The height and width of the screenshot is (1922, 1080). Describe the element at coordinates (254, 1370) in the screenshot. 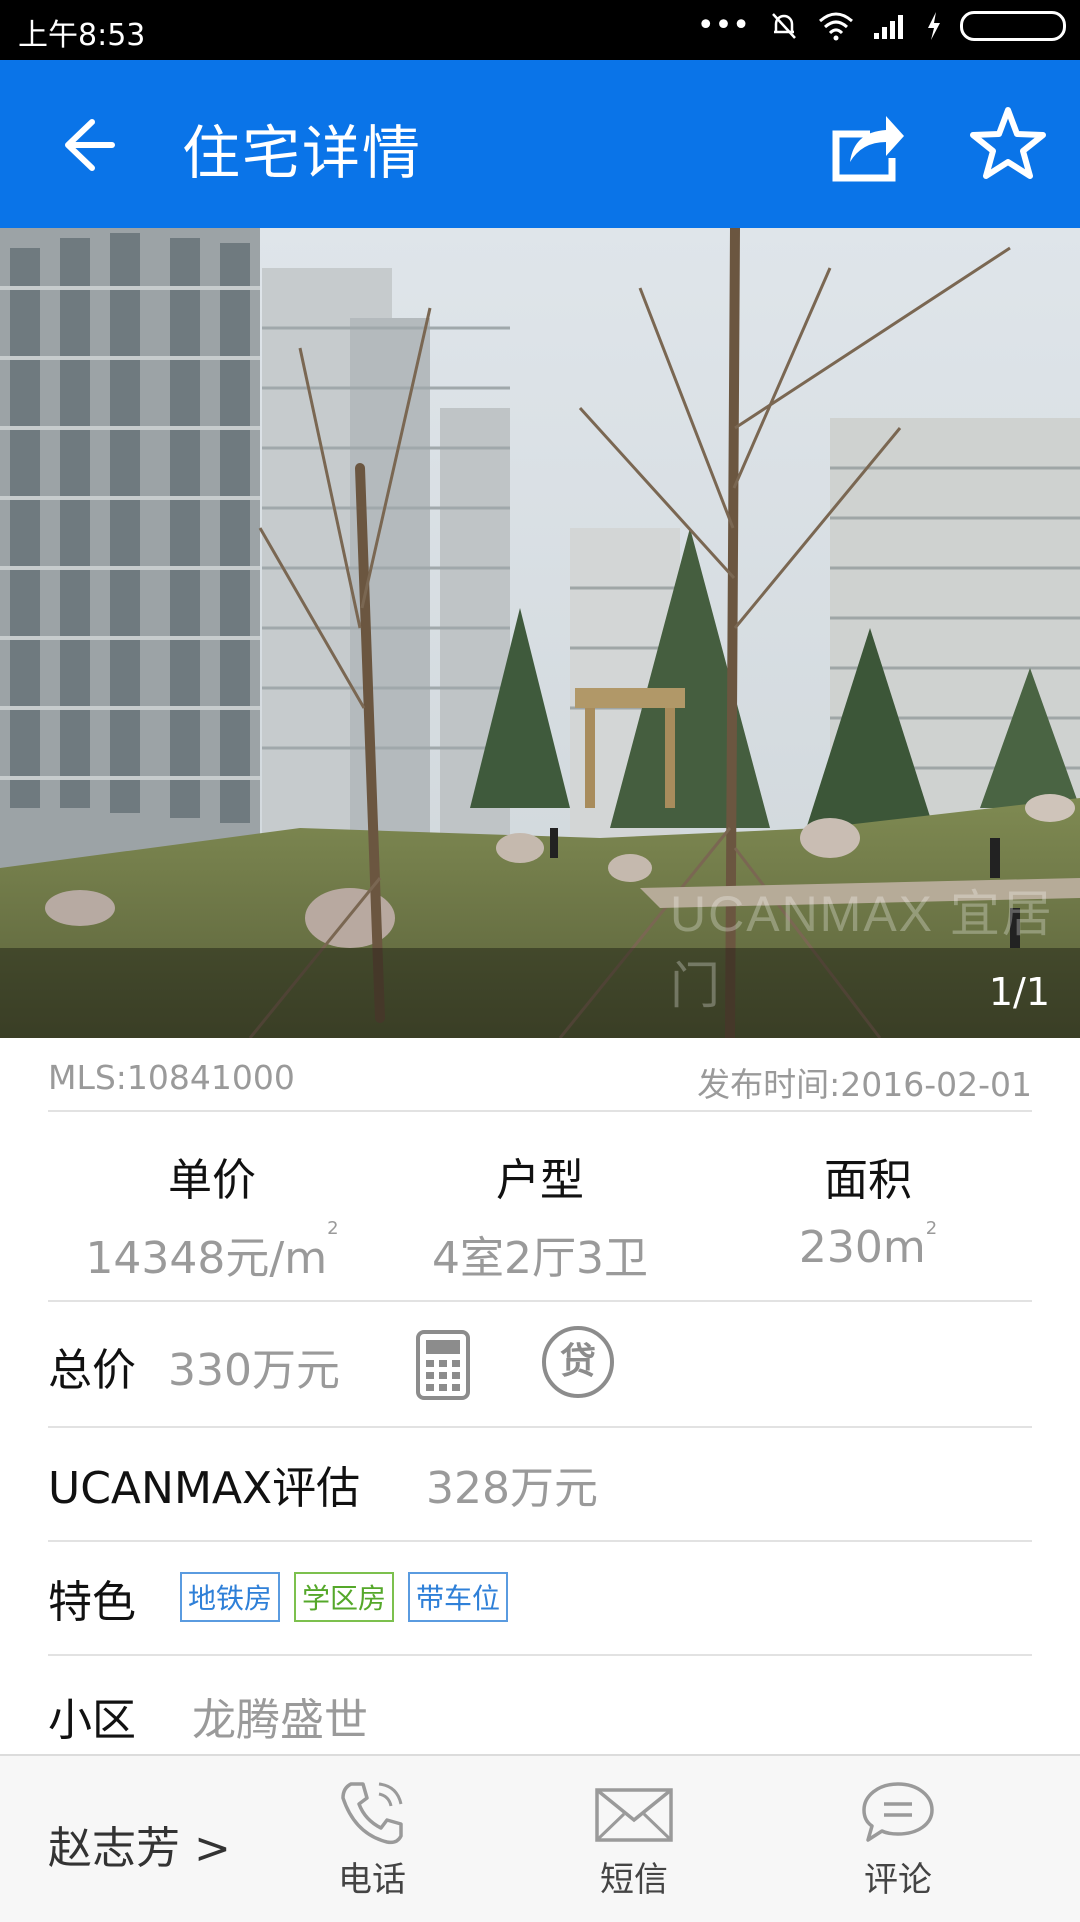

I see `total-price-value: 330万元` at that location.